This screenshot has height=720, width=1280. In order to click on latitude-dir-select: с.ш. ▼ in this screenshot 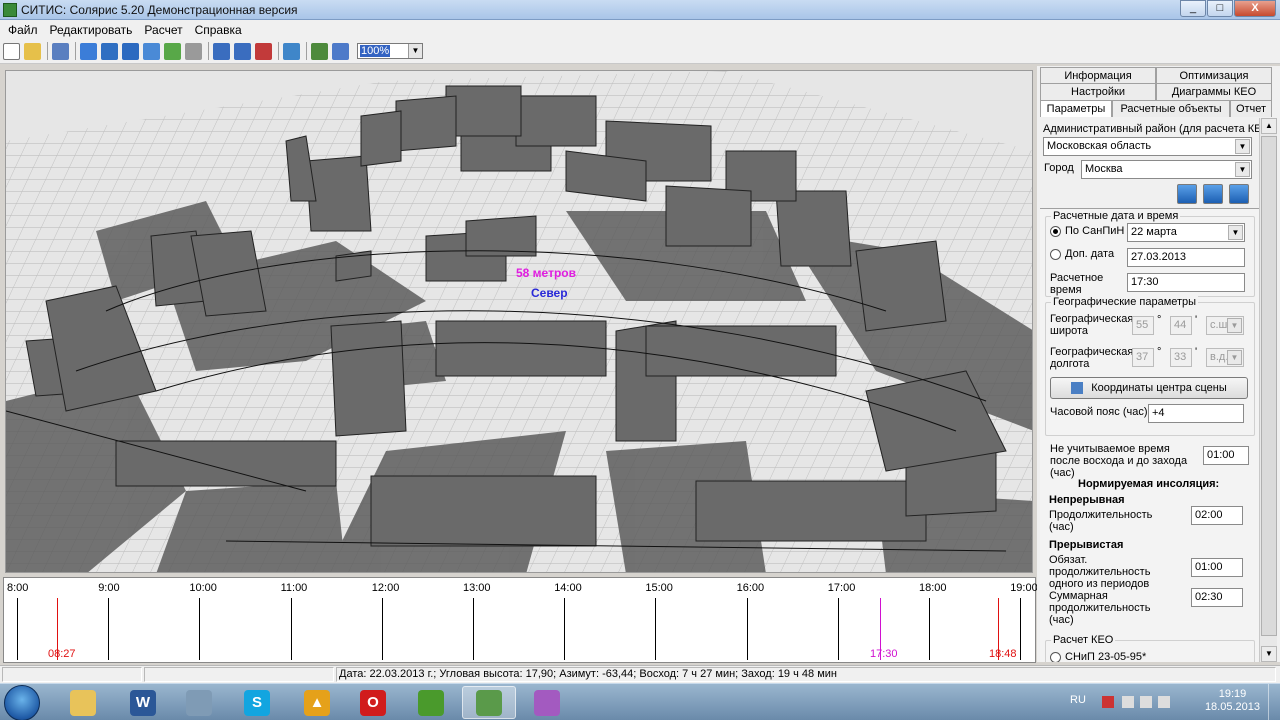, I will do `click(1225, 325)`.